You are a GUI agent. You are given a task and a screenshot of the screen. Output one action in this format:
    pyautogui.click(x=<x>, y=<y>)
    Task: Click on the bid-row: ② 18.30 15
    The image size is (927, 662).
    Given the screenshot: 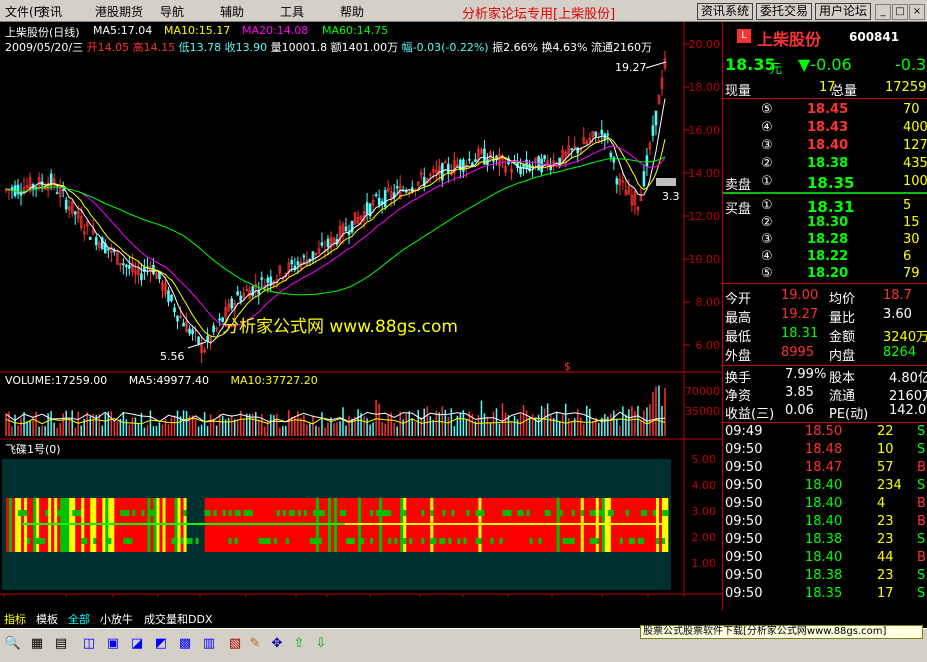 What is the action you would take?
    pyautogui.click(x=825, y=224)
    